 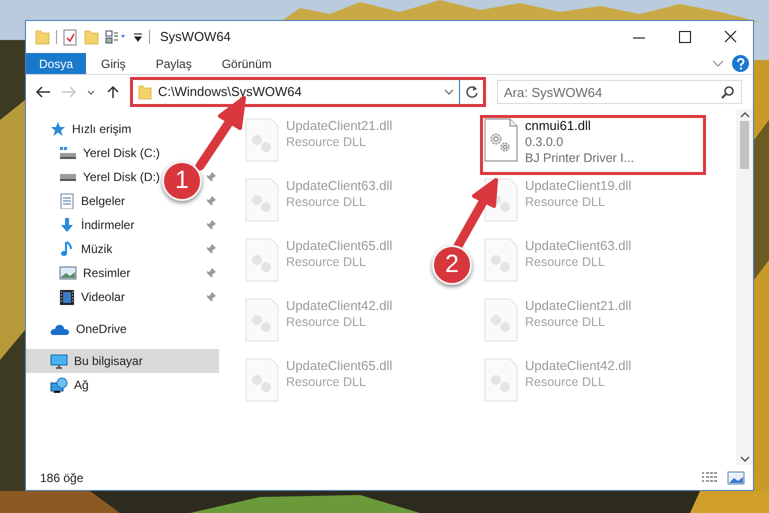 What do you see at coordinates (544, 142) in the screenshot?
I see `file-detail: 0.3.0.0` at bounding box center [544, 142].